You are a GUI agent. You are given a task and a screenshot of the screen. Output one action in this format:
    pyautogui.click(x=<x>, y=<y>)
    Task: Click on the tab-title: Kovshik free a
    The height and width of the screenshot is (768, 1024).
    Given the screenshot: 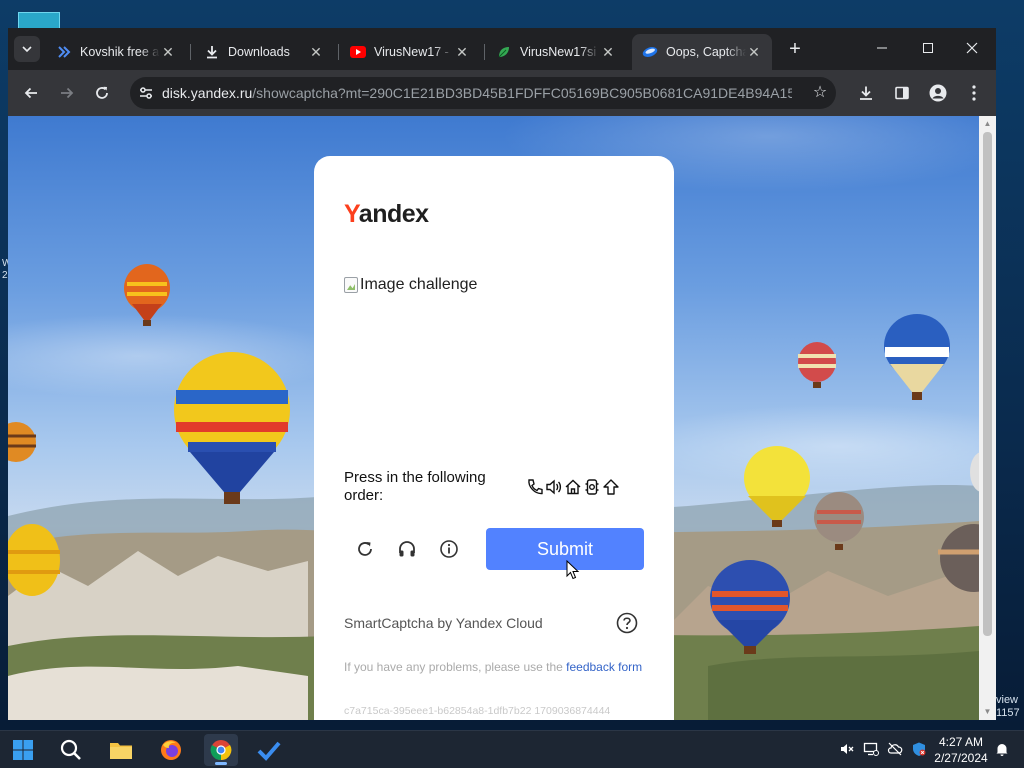 What is the action you would take?
    pyautogui.click(x=120, y=52)
    